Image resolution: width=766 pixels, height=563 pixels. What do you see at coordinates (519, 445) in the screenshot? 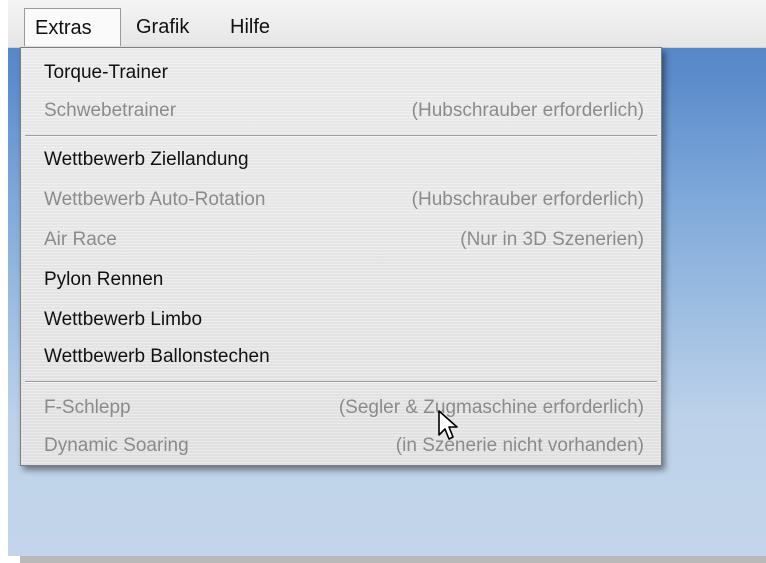
I see `menu-item-note: (in Szenerie nicht vorhanden)` at bounding box center [519, 445].